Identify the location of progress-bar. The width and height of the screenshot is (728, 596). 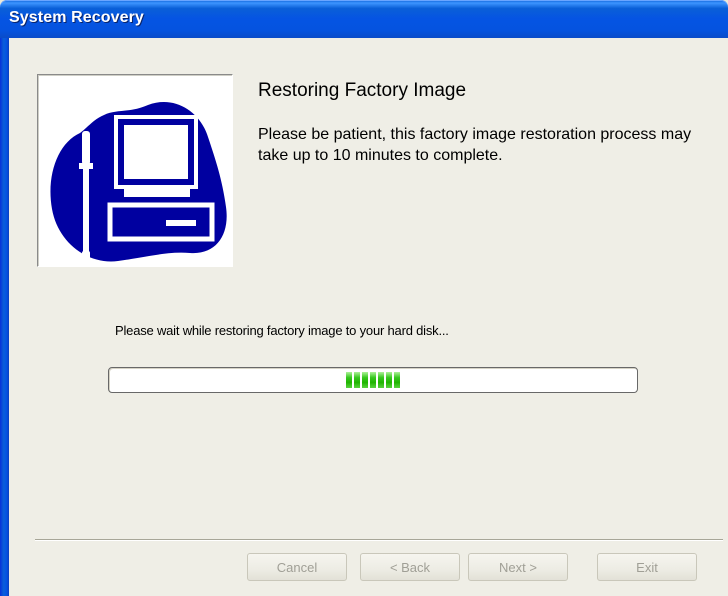
(373, 380).